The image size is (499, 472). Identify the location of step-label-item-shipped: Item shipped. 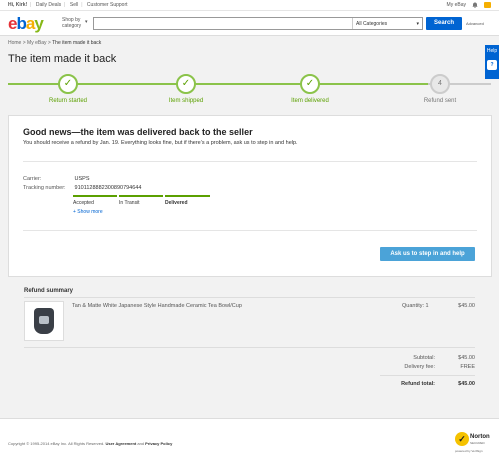
(186, 101).